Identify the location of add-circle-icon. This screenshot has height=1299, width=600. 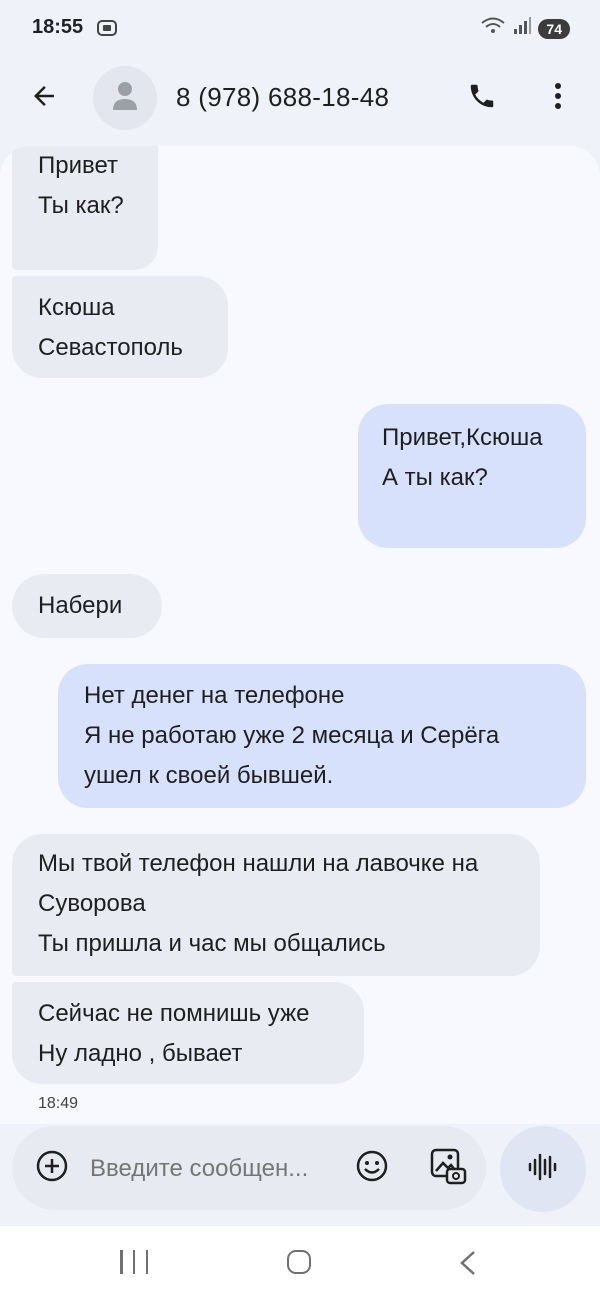
(52, 1168).